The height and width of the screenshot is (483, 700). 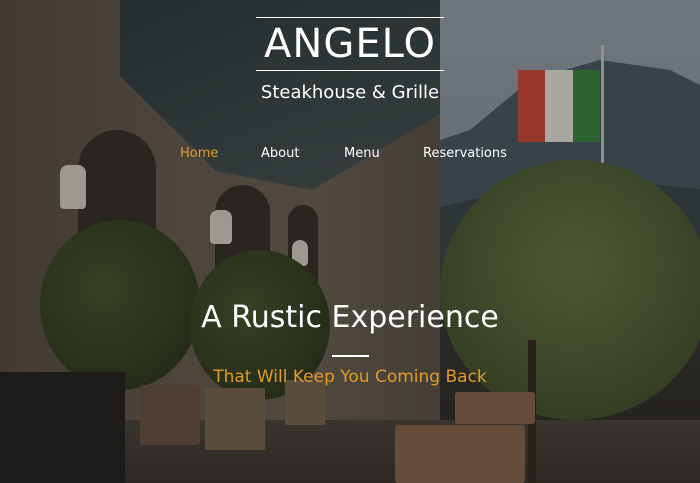 What do you see at coordinates (280, 153) in the screenshot?
I see `nav-link-about: About` at bounding box center [280, 153].